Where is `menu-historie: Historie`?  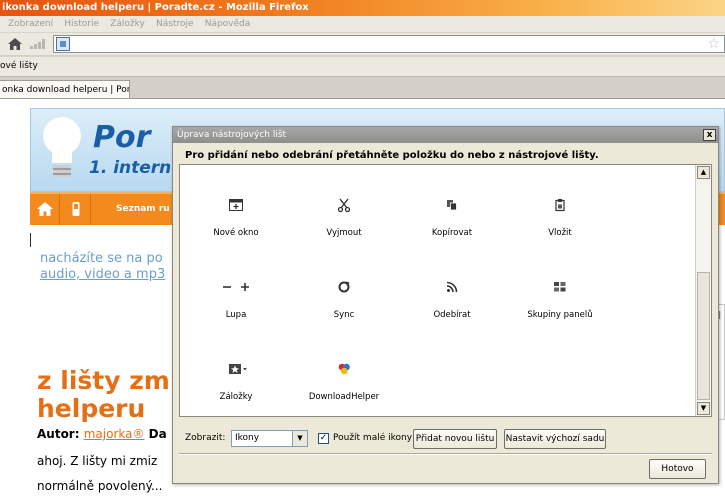 menu-historie: Historie is located at coordinates (81, 24).